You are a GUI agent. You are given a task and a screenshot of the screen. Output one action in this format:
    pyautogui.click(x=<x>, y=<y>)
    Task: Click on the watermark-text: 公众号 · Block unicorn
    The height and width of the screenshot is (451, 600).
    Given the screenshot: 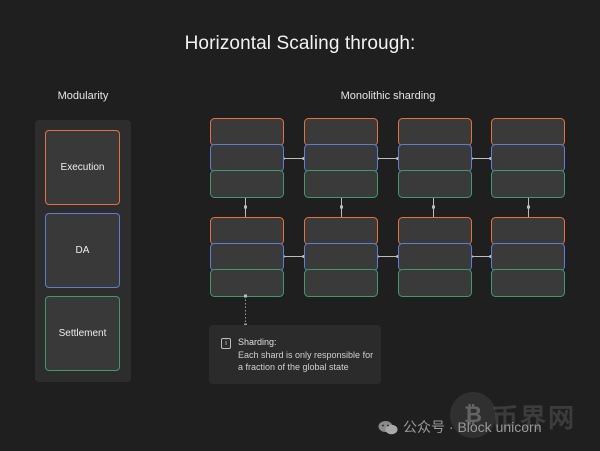 What is the action you would take?
    pyautogui.click(x=472, y=427)
    